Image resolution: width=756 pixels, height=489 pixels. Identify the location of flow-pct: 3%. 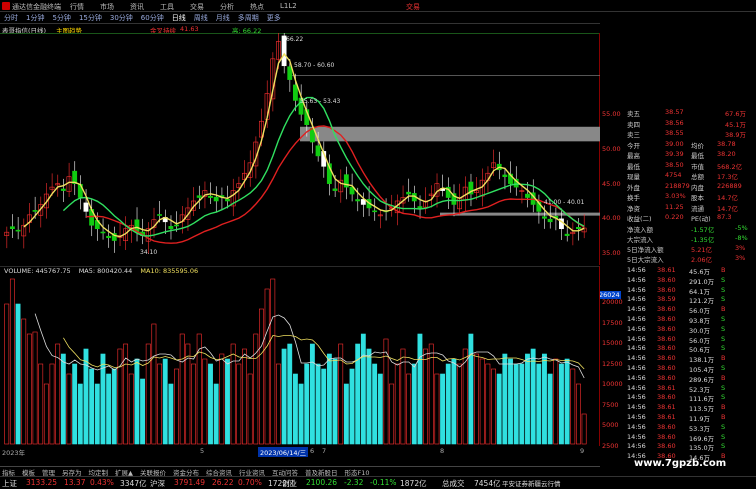
(740, 248).